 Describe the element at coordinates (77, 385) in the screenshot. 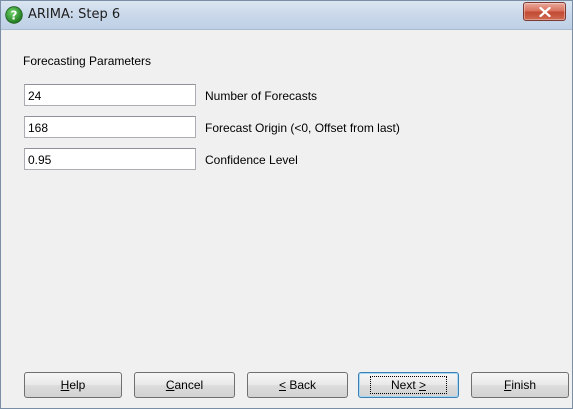

I see `help-label: elp` at that location.